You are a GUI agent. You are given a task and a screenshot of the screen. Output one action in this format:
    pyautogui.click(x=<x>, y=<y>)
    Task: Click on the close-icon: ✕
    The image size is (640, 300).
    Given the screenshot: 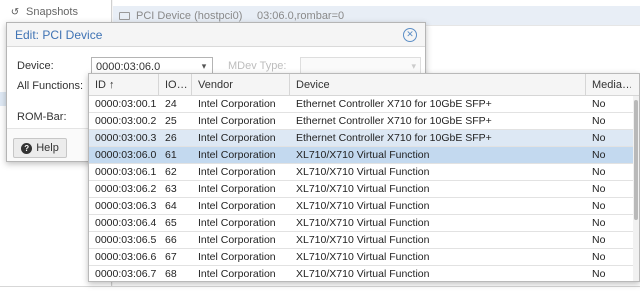 What is the action you would take?
    pyautogui.click(x=410, y=34)
    